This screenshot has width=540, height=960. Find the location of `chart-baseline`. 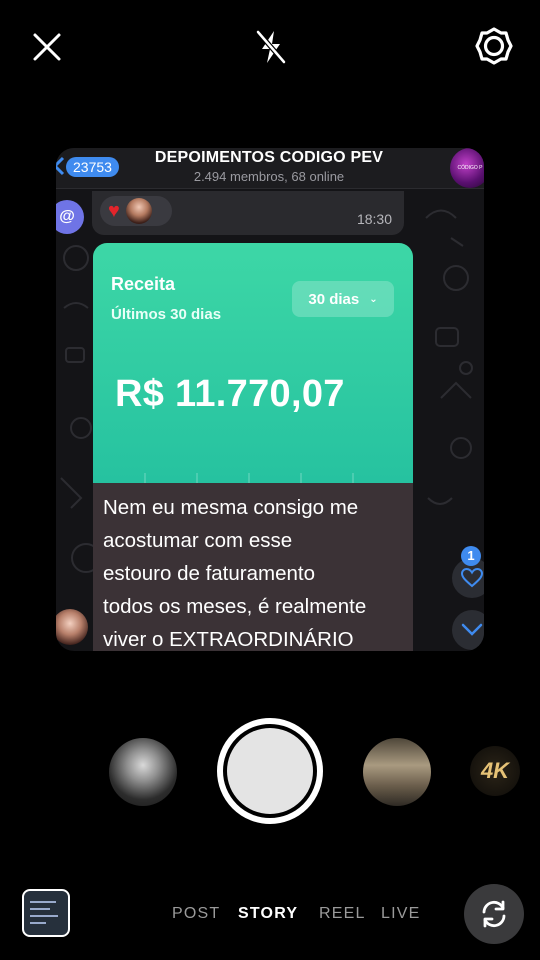

chart-baseline is located at coordinates (249, 478).